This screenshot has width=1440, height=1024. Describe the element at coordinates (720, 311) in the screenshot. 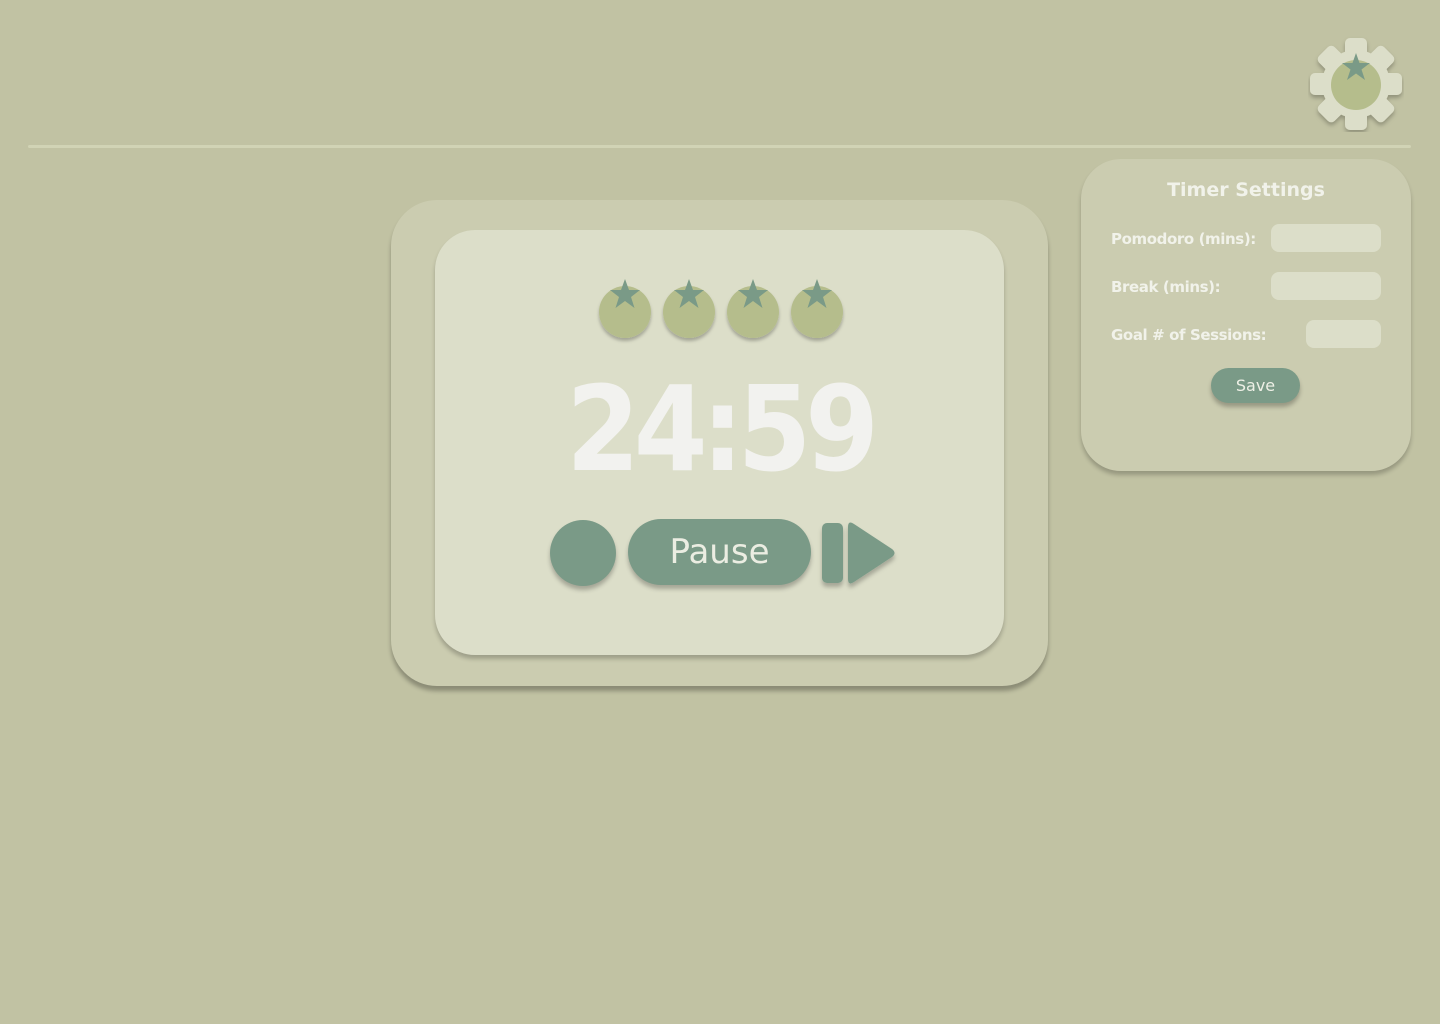

I see `session-tracker` at that location.